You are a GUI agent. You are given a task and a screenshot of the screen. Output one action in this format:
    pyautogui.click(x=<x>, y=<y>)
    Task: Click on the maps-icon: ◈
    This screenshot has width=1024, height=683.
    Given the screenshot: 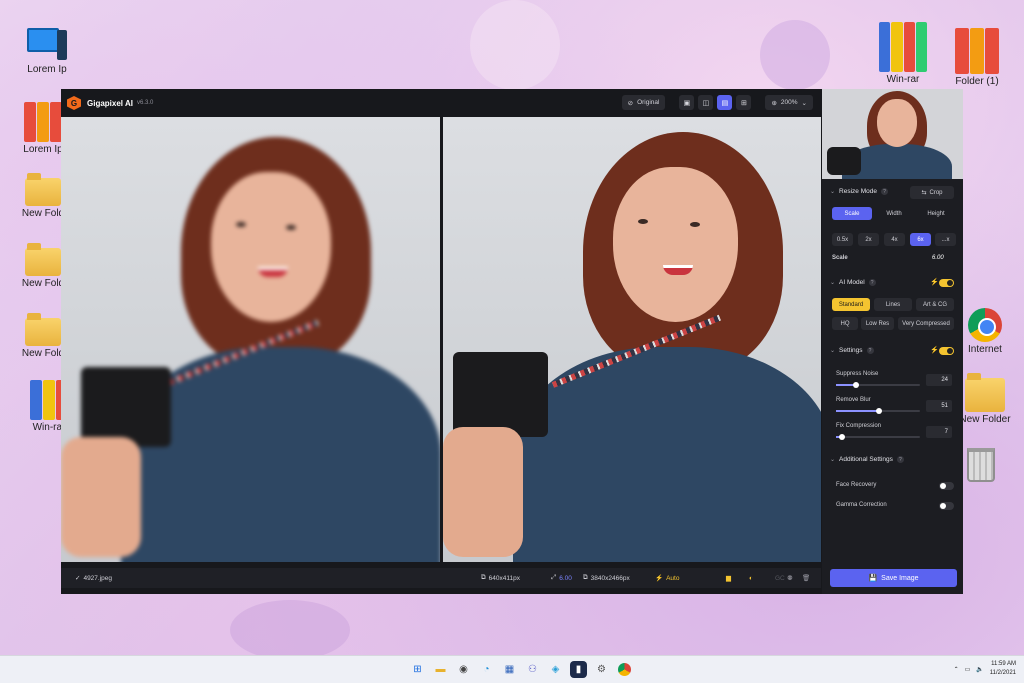 What is the action you would take?
    pyautogui.click(x=555, y=669)
    